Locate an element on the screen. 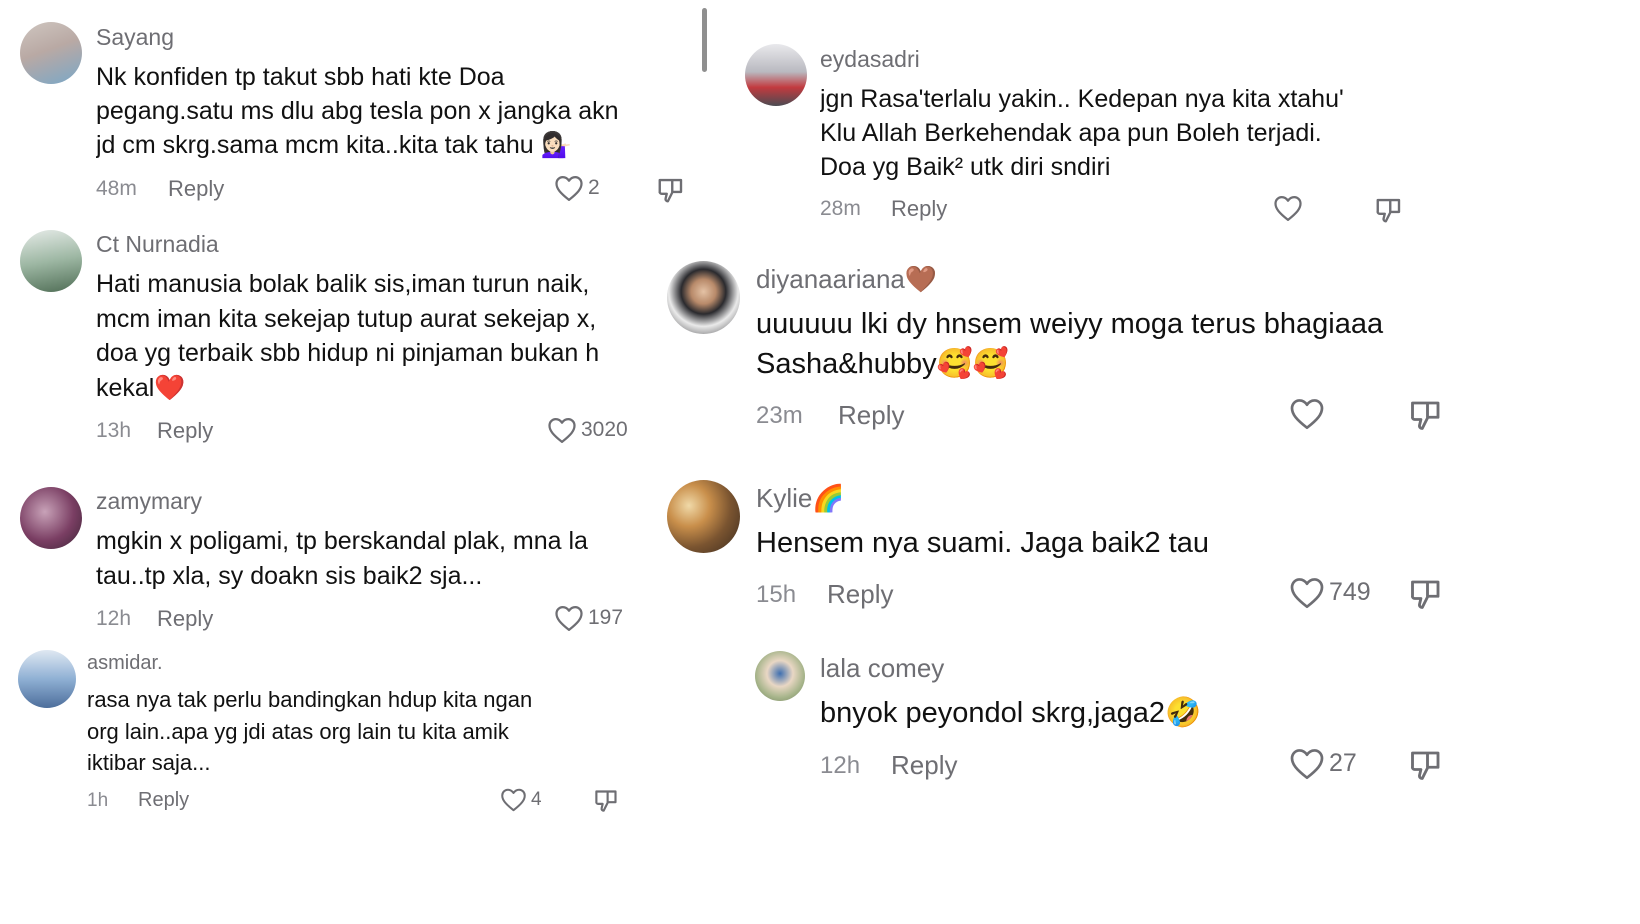  comment-timestamp: 28m is located at coordinates (840, 208).